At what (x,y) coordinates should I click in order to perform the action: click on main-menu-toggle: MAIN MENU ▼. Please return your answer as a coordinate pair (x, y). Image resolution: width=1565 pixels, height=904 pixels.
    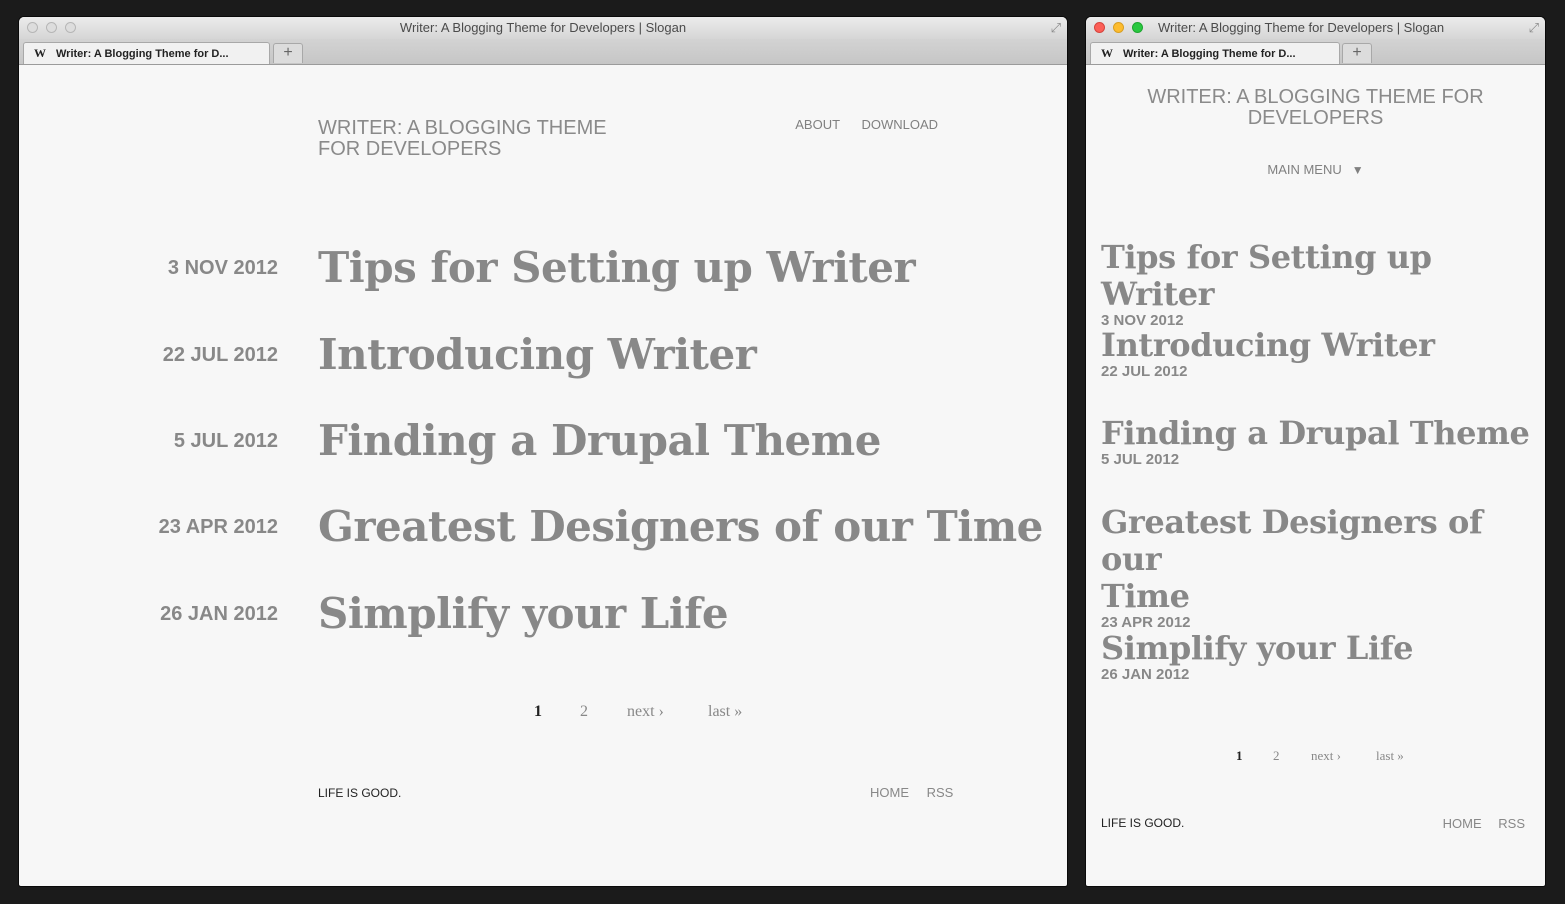
    Looking at the image, I should click on (1315, 169).